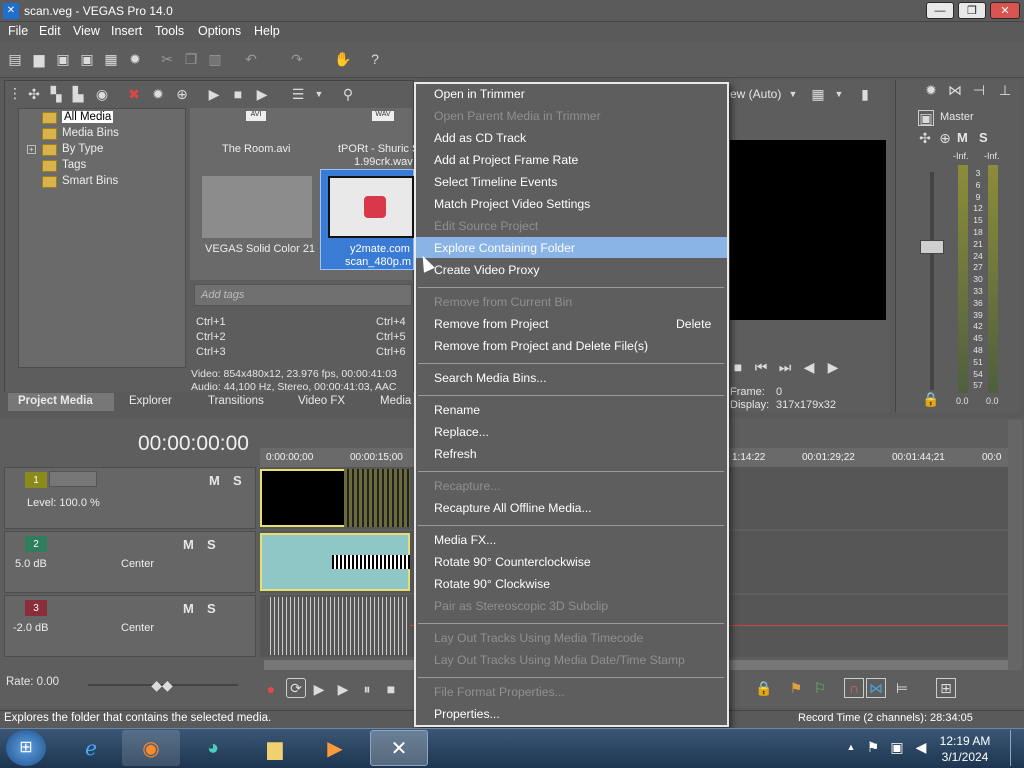 The width and height of the screenshot is (1024, 768). Describe the element at coordinates (80, 181) in the screenshot. I see `tree-smart-bins: Smart Bins` at that location.